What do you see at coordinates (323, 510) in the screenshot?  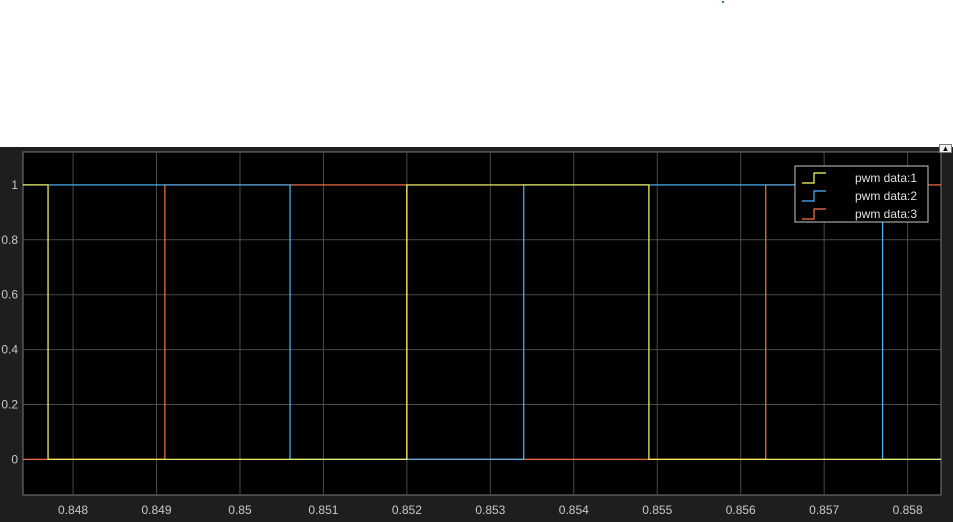 I see `x-tick-label: 0.851` at bounding box center [323, 510].